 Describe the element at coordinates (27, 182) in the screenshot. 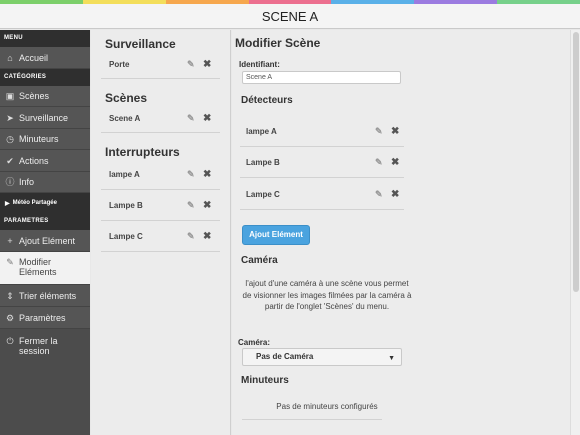

I see `sidebar-item-label: Info` at that location.